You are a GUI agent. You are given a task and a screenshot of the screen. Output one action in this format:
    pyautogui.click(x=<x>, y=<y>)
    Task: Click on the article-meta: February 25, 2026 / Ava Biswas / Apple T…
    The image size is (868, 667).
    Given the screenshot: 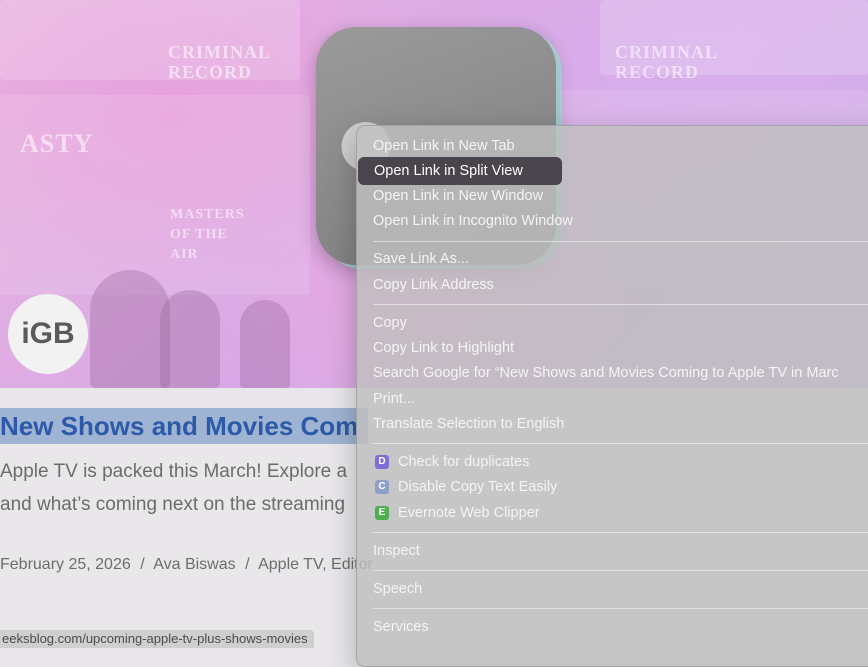 What is the action you would take?
    pyautogui.click(x=186, y=565)
    